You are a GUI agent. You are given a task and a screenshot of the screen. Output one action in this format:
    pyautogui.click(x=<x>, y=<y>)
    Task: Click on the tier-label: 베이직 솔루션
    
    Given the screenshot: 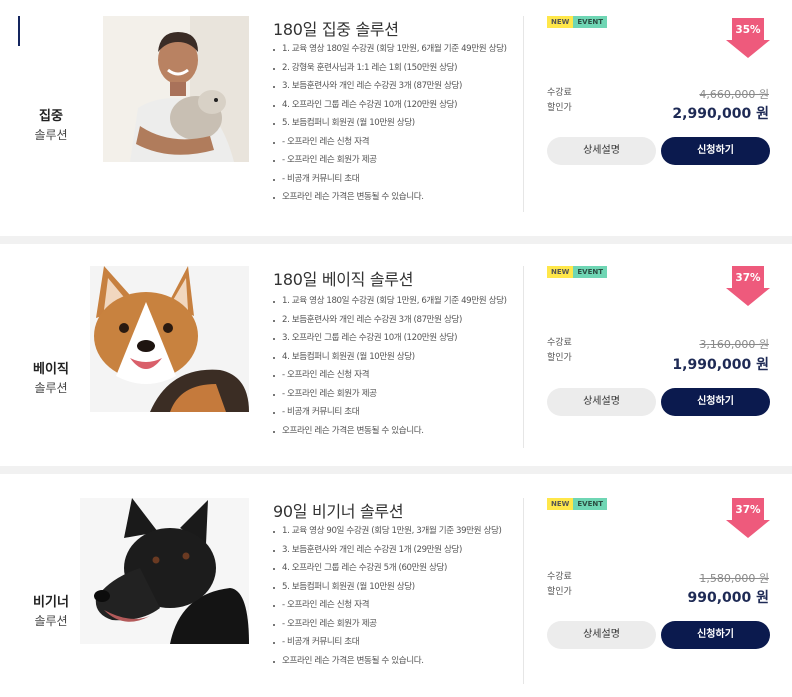 What is the action you would take?
    pyautogui.click(x=51, y=379)
    